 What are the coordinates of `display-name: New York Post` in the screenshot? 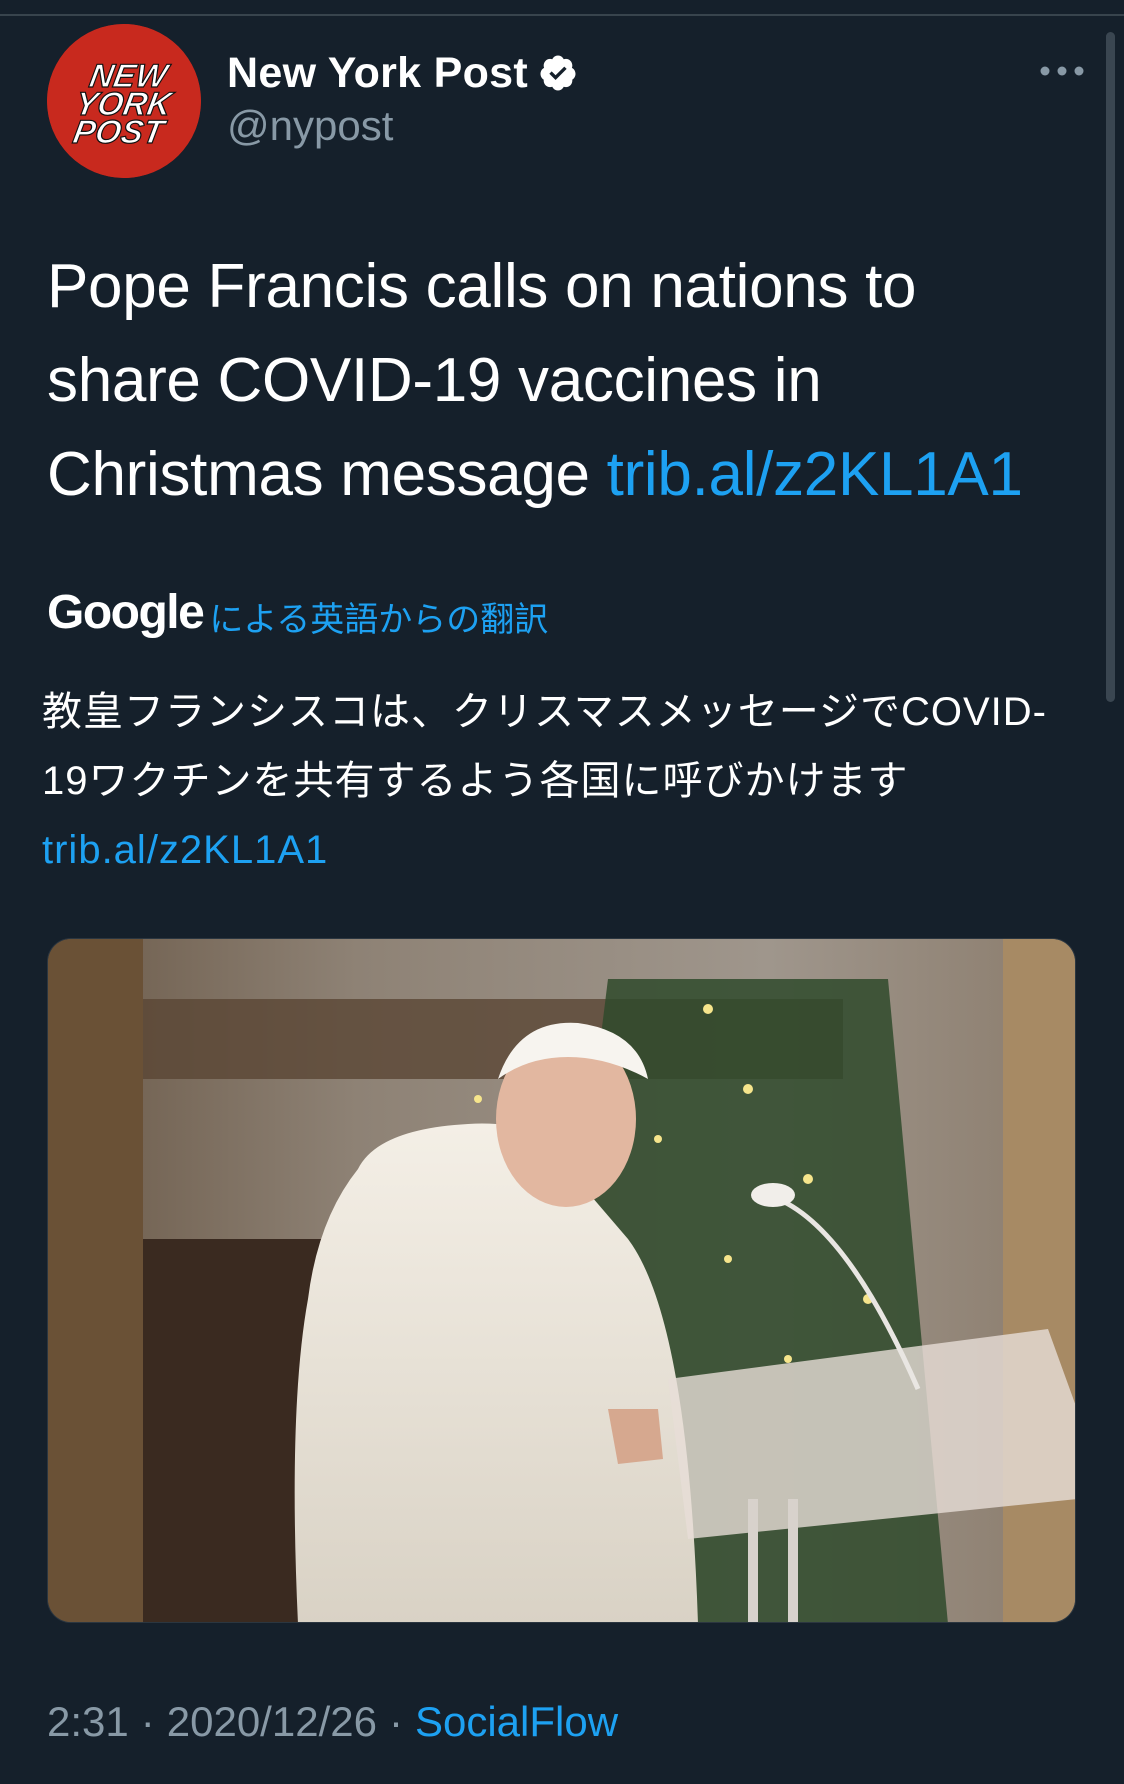 It's located at (377, 73).